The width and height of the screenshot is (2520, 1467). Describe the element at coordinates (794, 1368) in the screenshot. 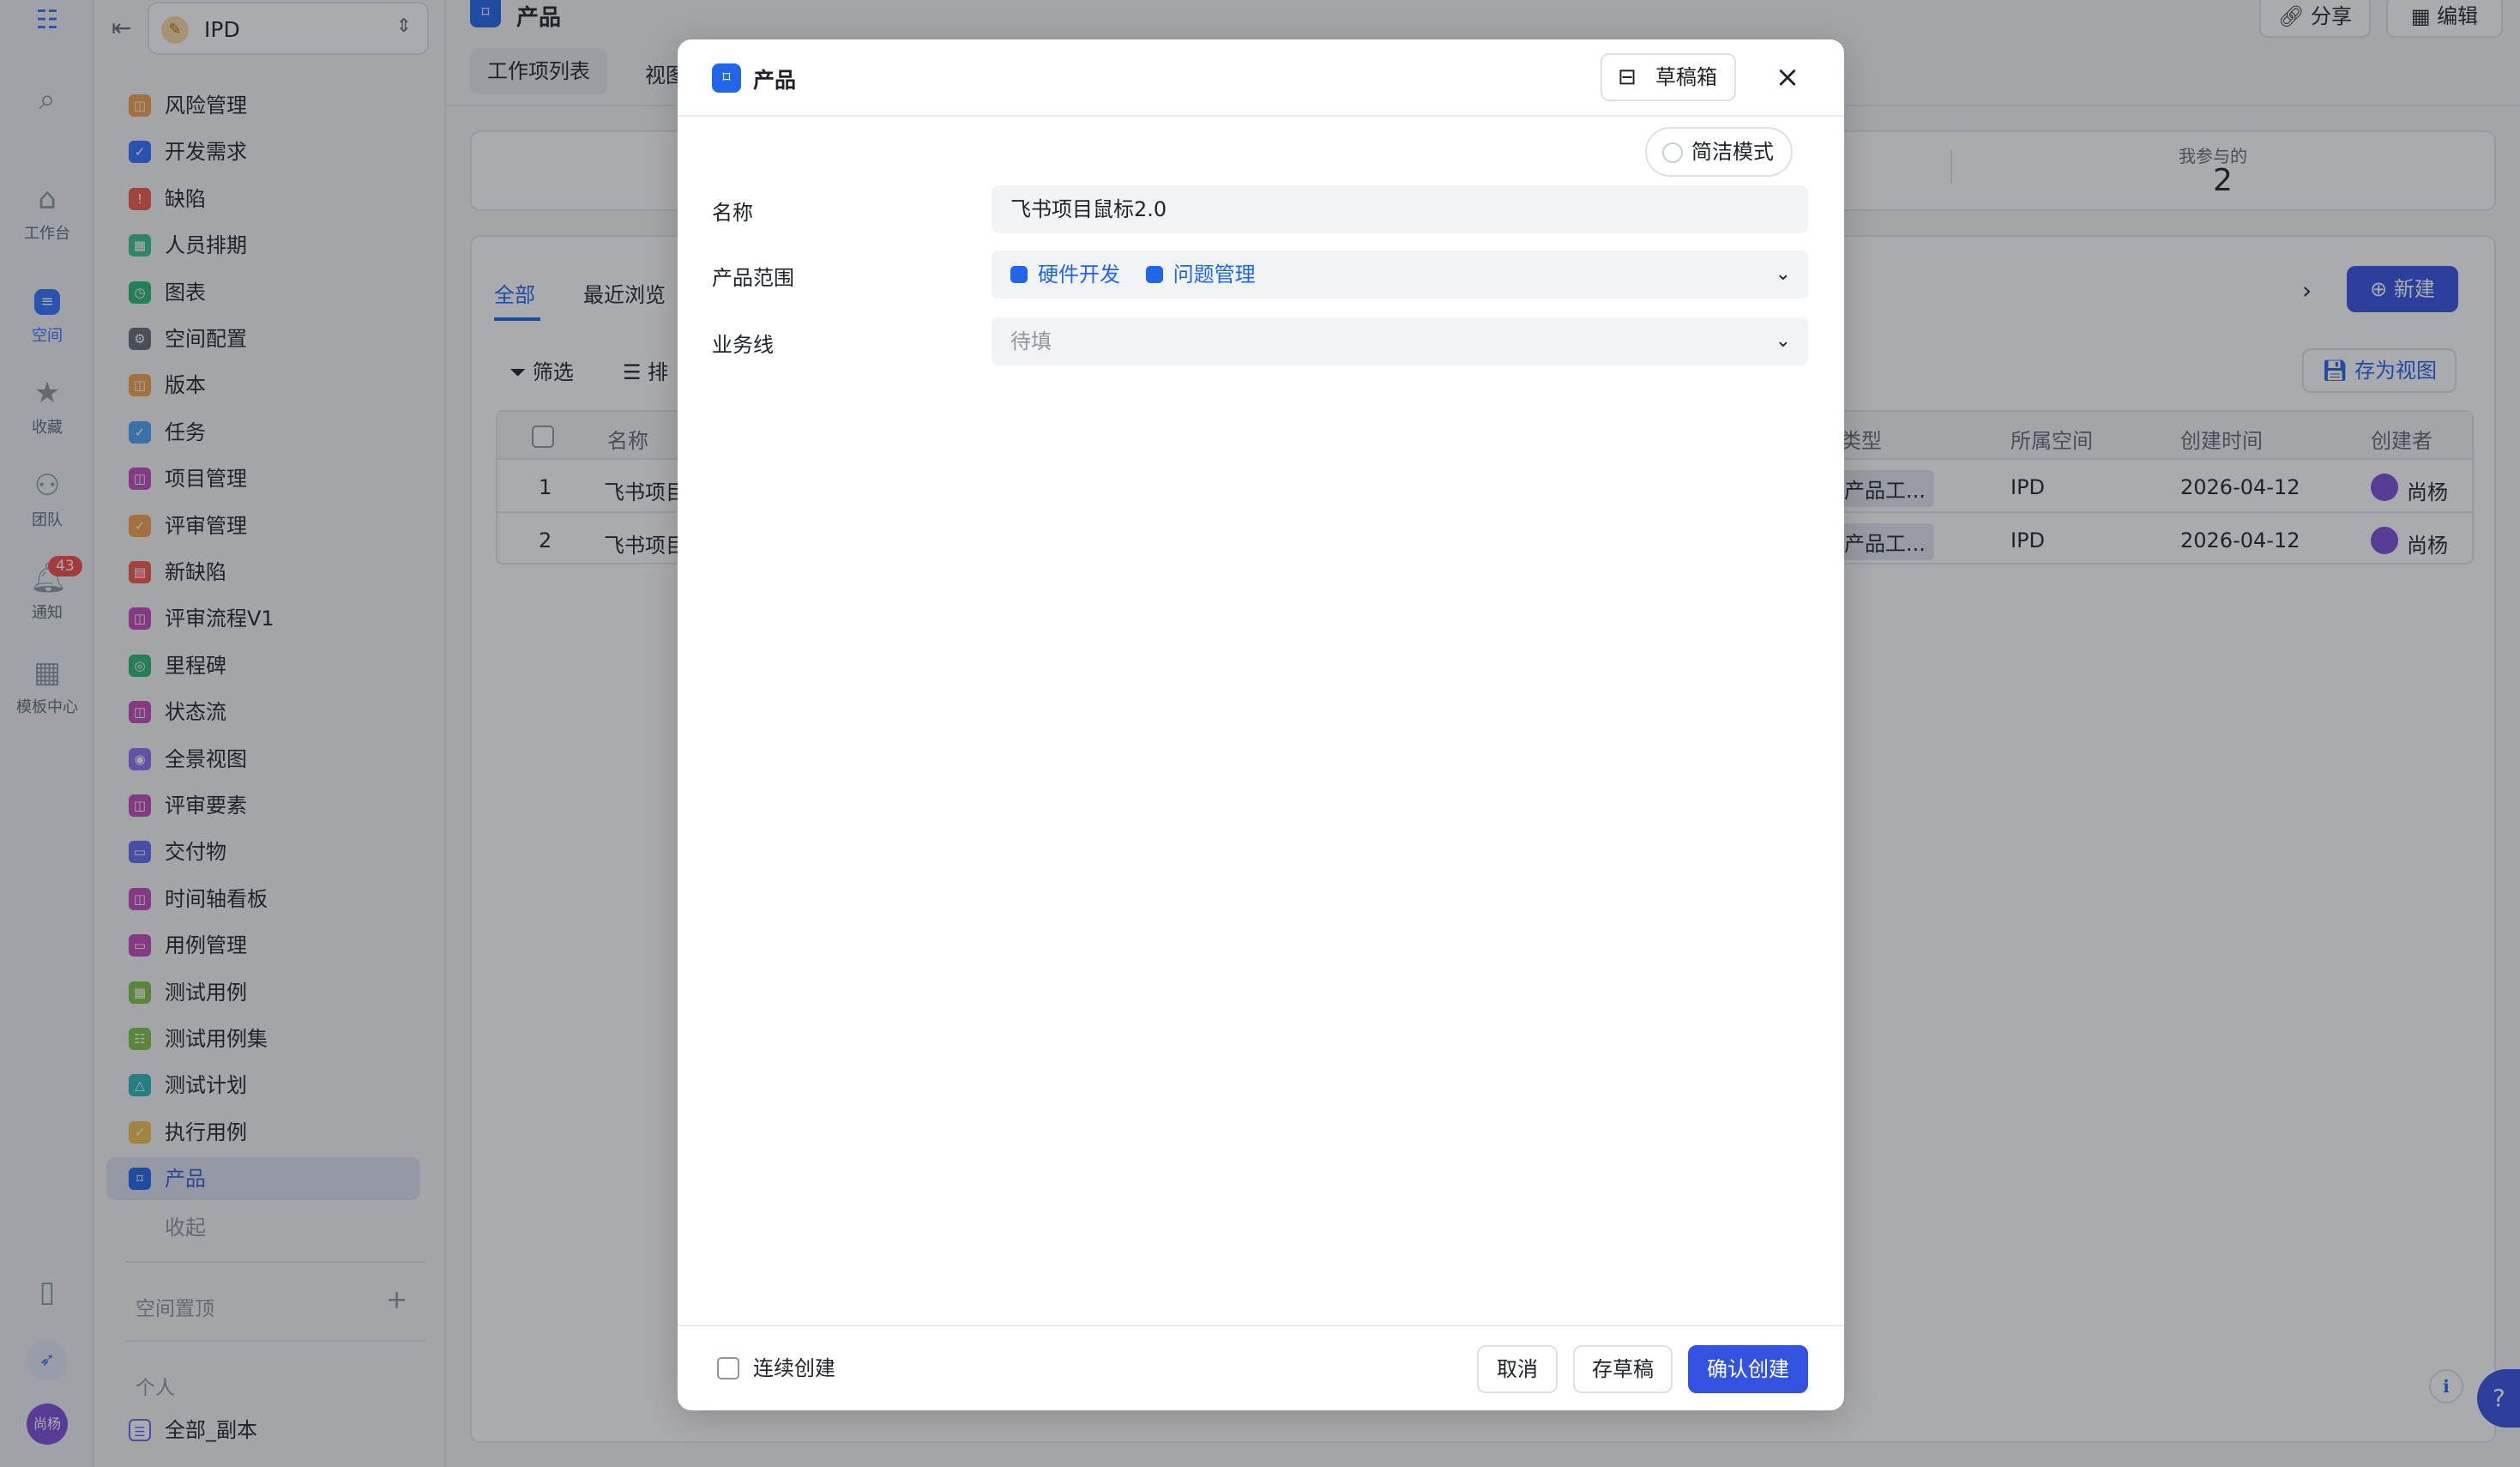

I see `continuous-create-label: 连续创建` at that location.